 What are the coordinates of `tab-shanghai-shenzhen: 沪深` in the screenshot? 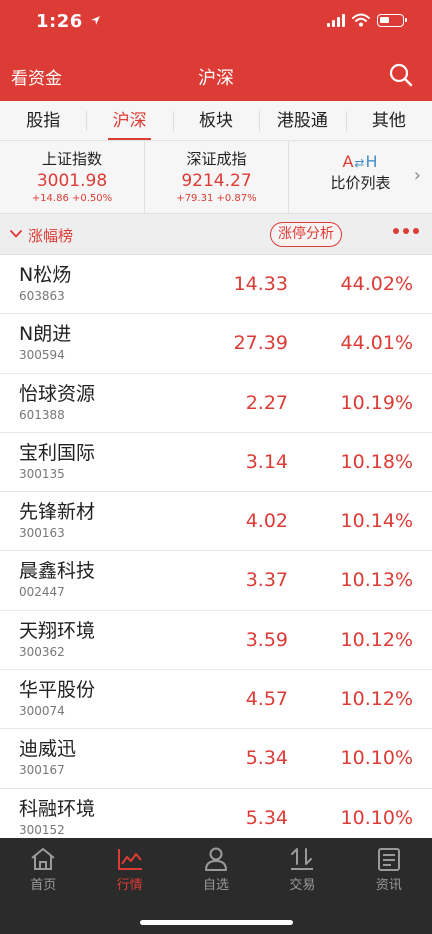 It's located at (129, 120).